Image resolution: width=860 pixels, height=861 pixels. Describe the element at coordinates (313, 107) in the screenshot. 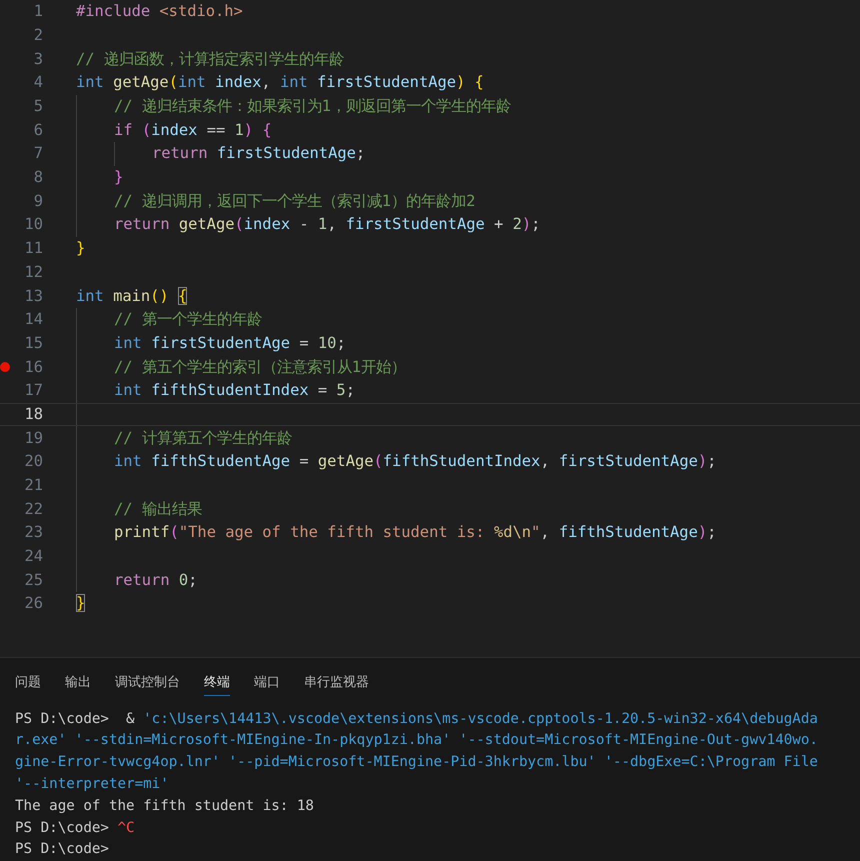

I see `code-line: // 递归结束条件：如果索引为1，则返回第一个学生的年龄` at that location.